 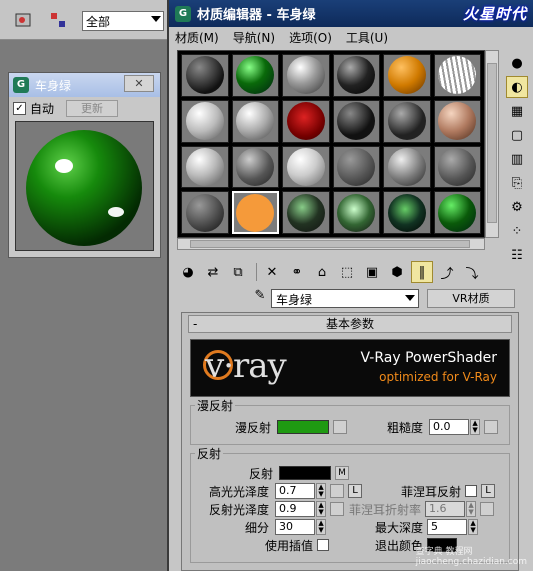 What do you see at coordinates (517, 135) in the screenshot?
I see `uv-tiling-icon: ▢` at bounding box center [517, 135].